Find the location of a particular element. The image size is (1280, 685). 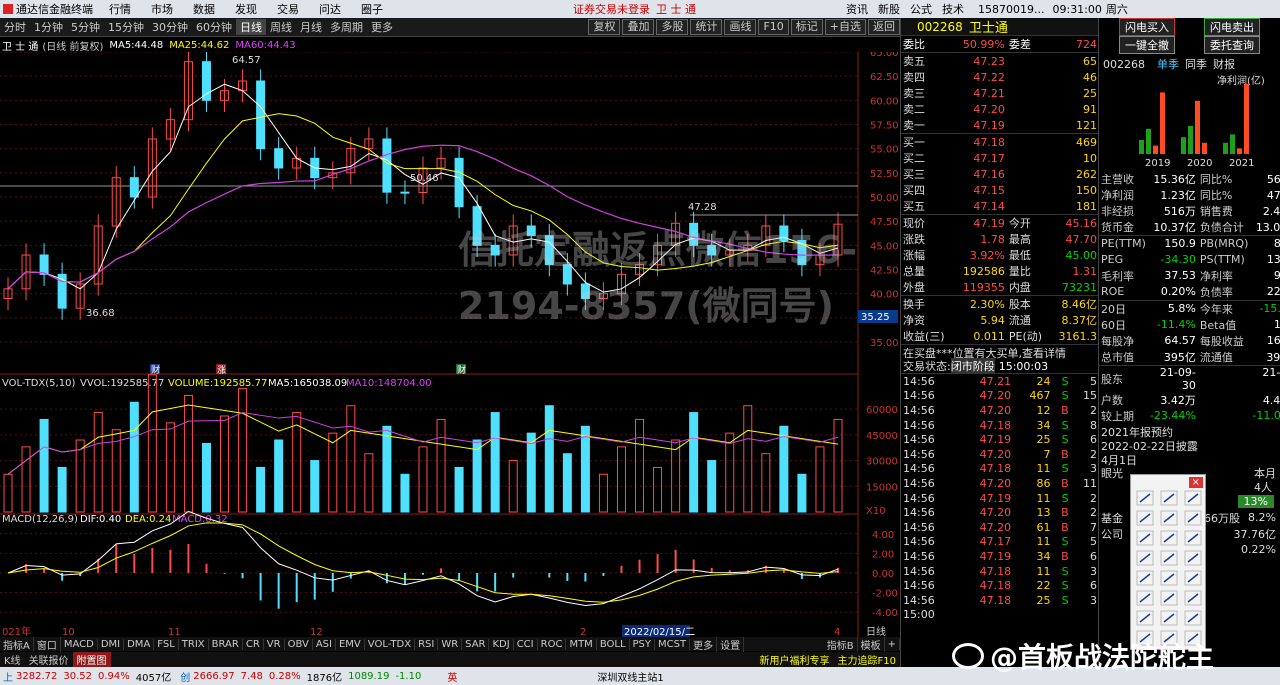

indicator-tab: PSY is located at coordinates (643, 644).